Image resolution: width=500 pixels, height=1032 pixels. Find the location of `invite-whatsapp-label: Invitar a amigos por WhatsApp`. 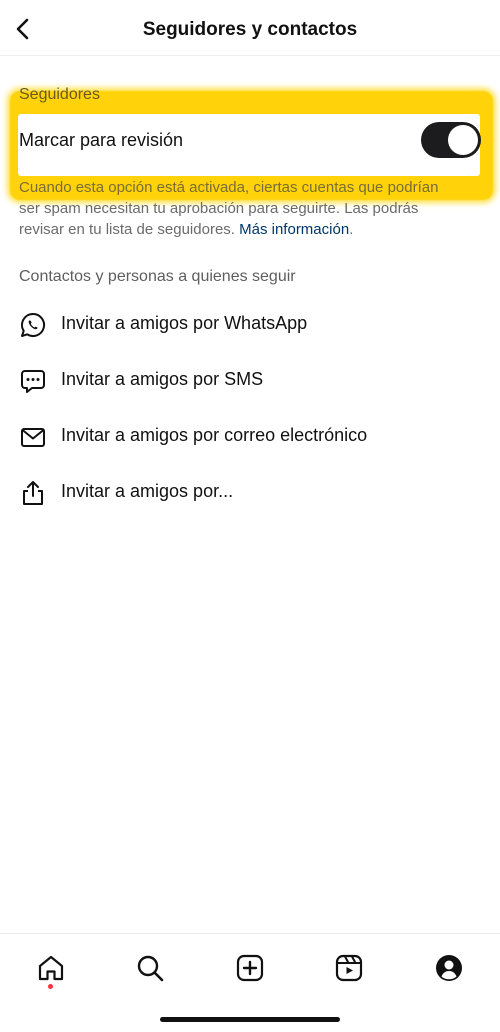

invite-whatsapp-label: Invitar a amigos por WhatsApp is located at coordinates (184, 323).